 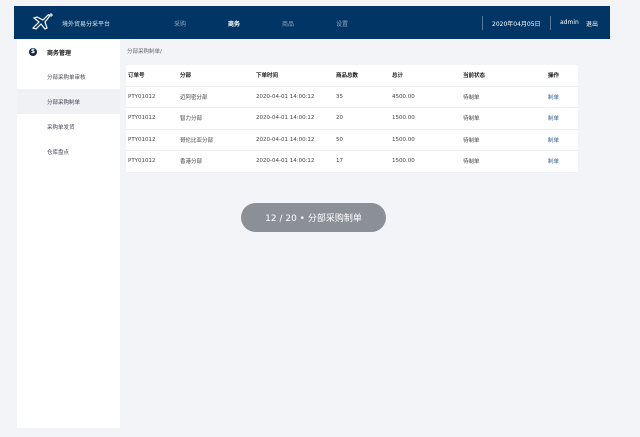 What do you see at coordinates (342, 23) in the screenshot?
I see `nav-settings: 设置` at bounding box center [342, 23].